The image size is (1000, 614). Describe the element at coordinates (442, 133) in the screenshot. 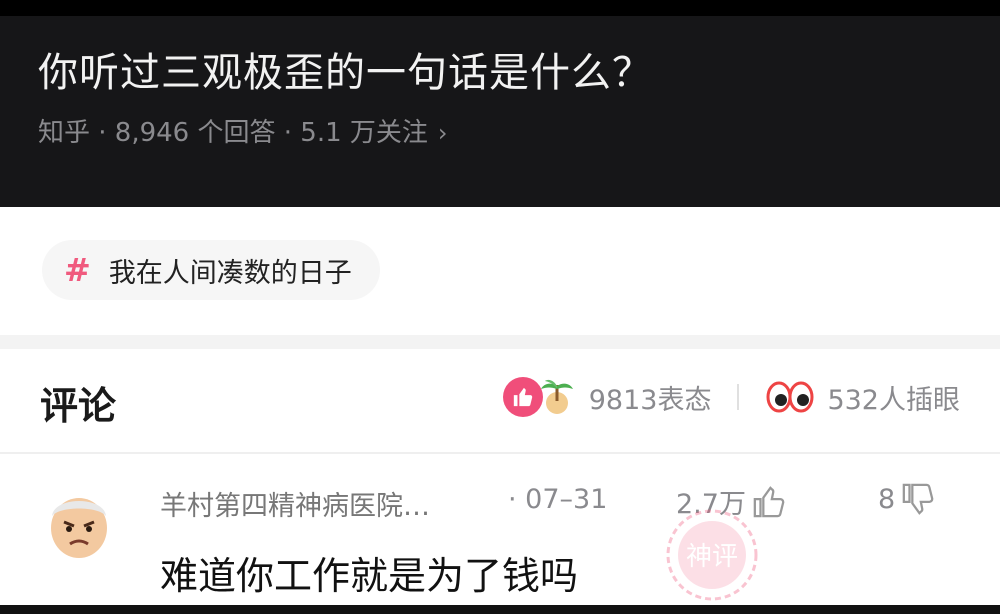

I see `chevron-right-icon: ›` at that location.